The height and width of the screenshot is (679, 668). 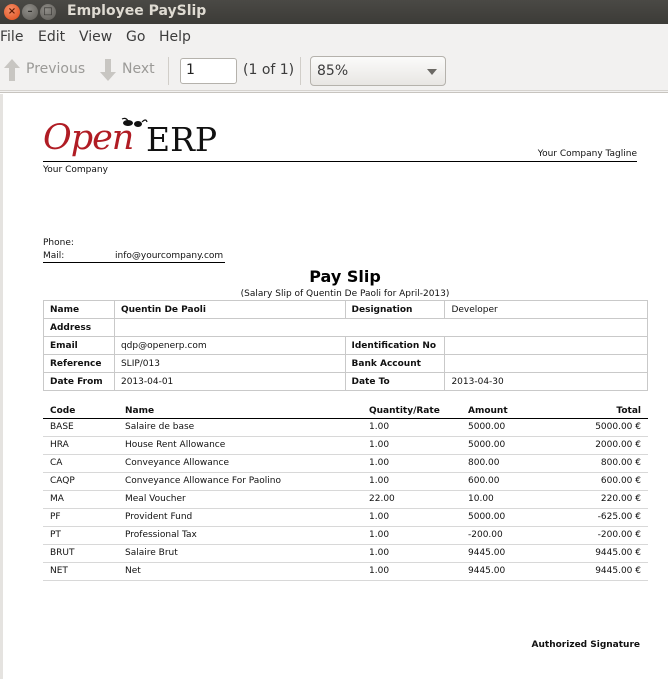 What do you see at coordinates (59, 571) in the screenshot?
I see `line-code: NET` at bounding box center [59, 571].